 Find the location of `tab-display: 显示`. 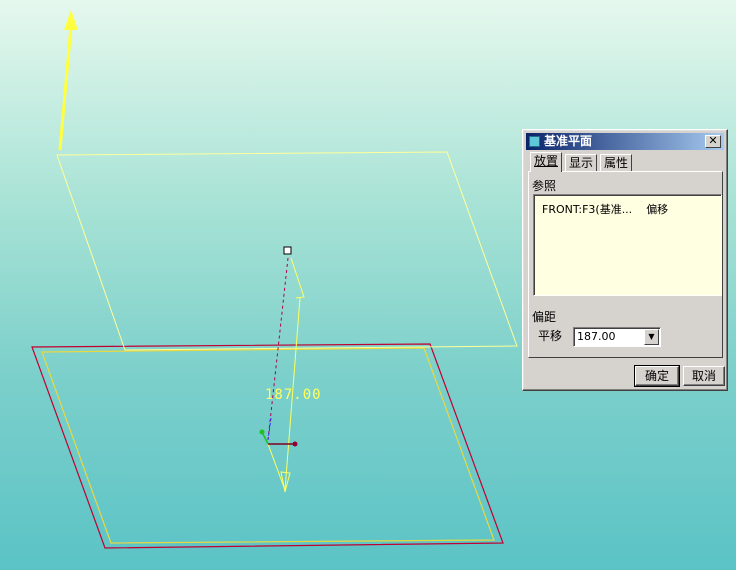

tab-display: 显示 is located at coordinates (581, 162).